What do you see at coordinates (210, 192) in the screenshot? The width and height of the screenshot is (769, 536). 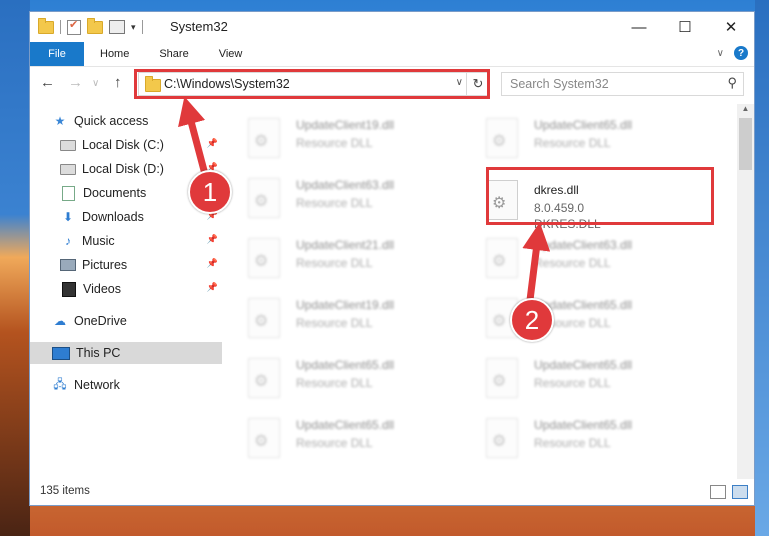 I see `step-1-badge: 1` at bounding box center [210, 192].